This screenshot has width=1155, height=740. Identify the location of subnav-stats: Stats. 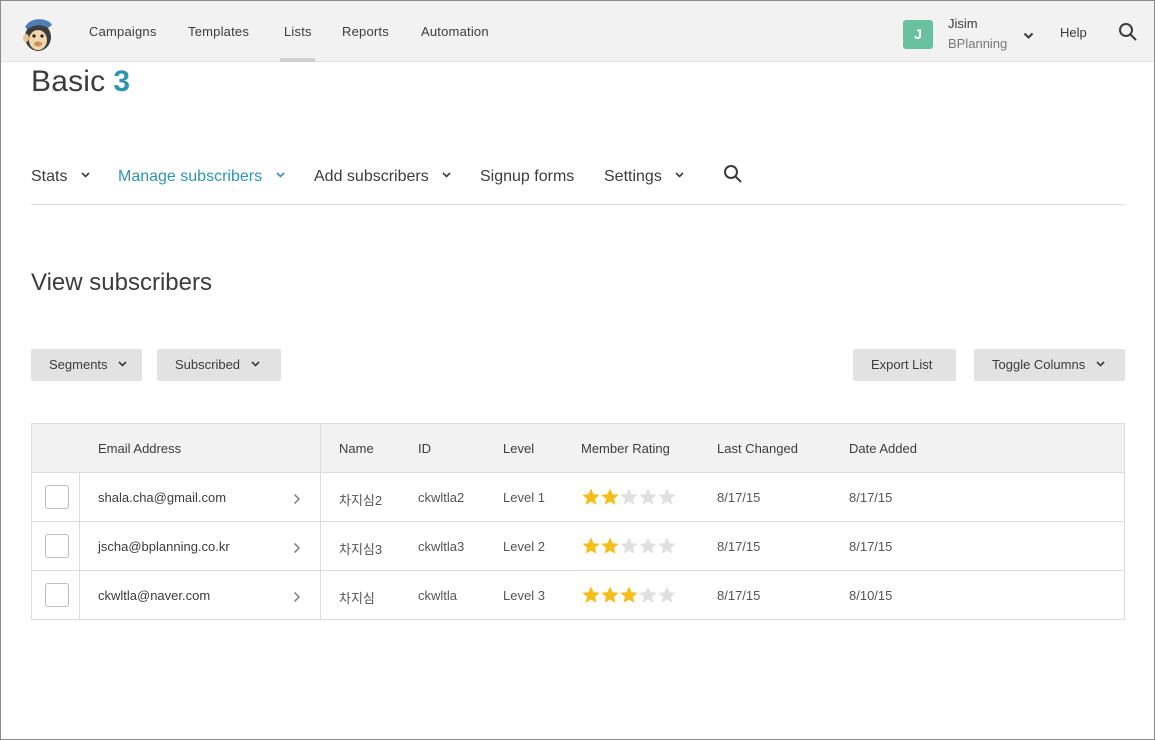
(60, 177).